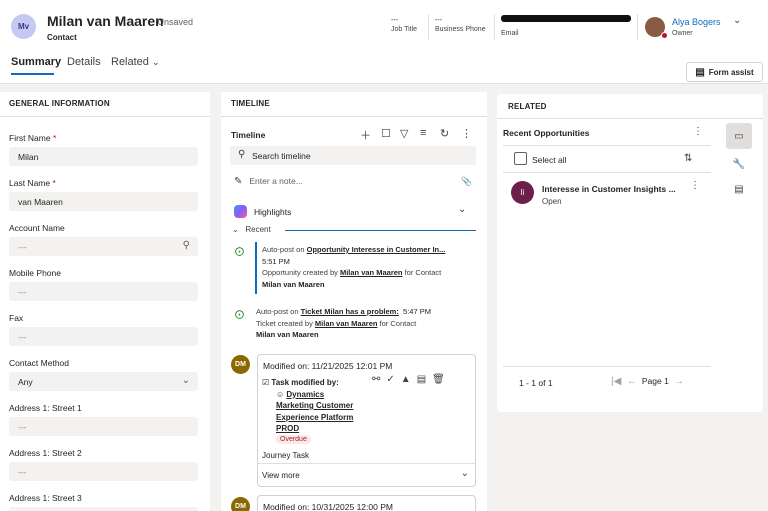 The width and height of the screenshot is (768, 511). Describe the element at coordinates (460, 25) in the screenshot. I see `header-business-phone: --- Business Phone` at that location.